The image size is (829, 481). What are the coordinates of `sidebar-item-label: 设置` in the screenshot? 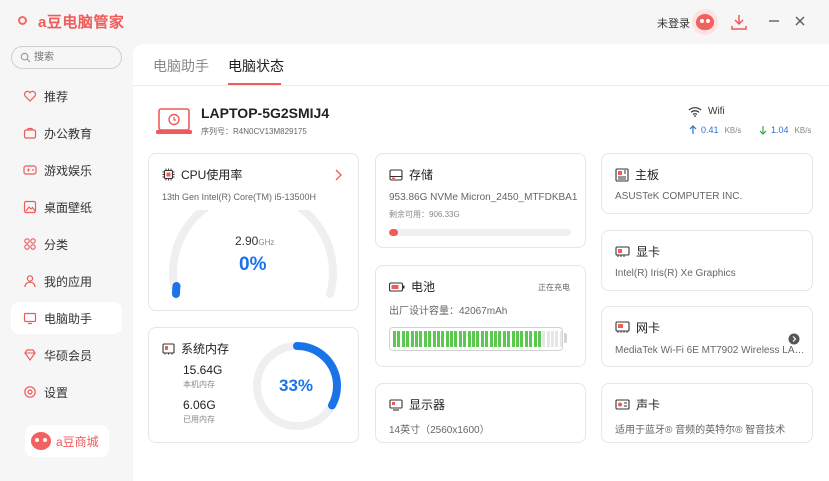 It's located at (56, 392).